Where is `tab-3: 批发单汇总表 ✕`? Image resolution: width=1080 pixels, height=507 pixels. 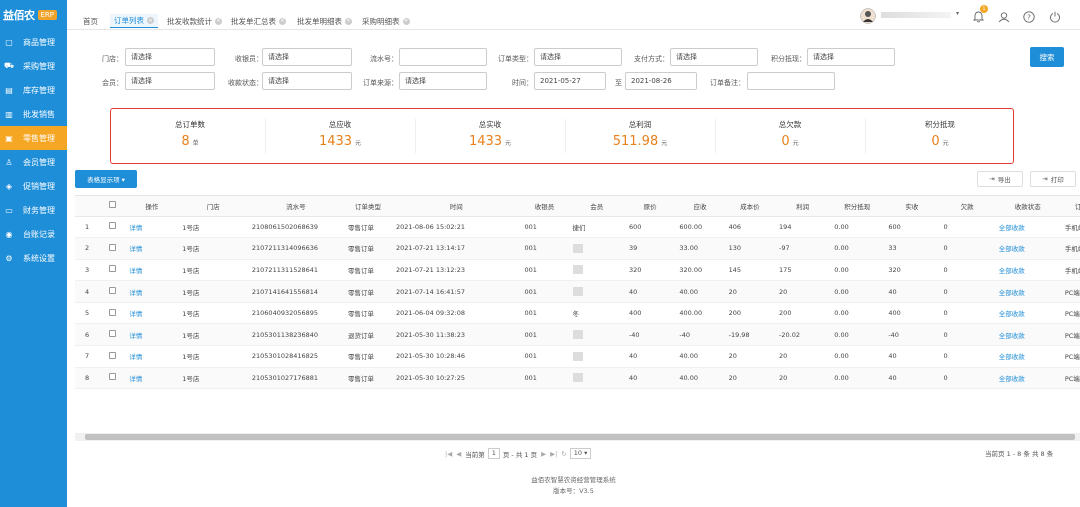
tab-3: 批发单汇总表 ✕ is located at coordinates (258, 21).